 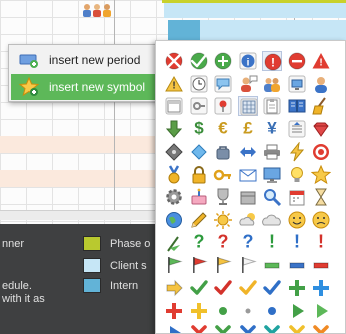 I want to click on palette-symbol: £, so click(x=248, y=129).